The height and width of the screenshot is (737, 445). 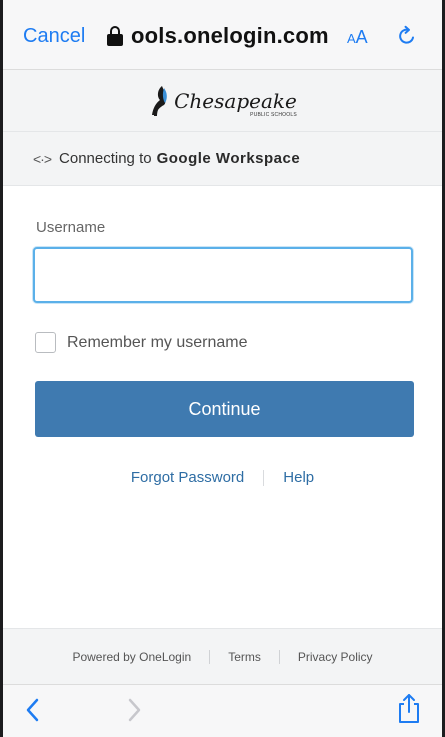 What do you see at coordinates (407, 36) in the screenshot?
I see `reload-icon` at bounding box center [407, 36].